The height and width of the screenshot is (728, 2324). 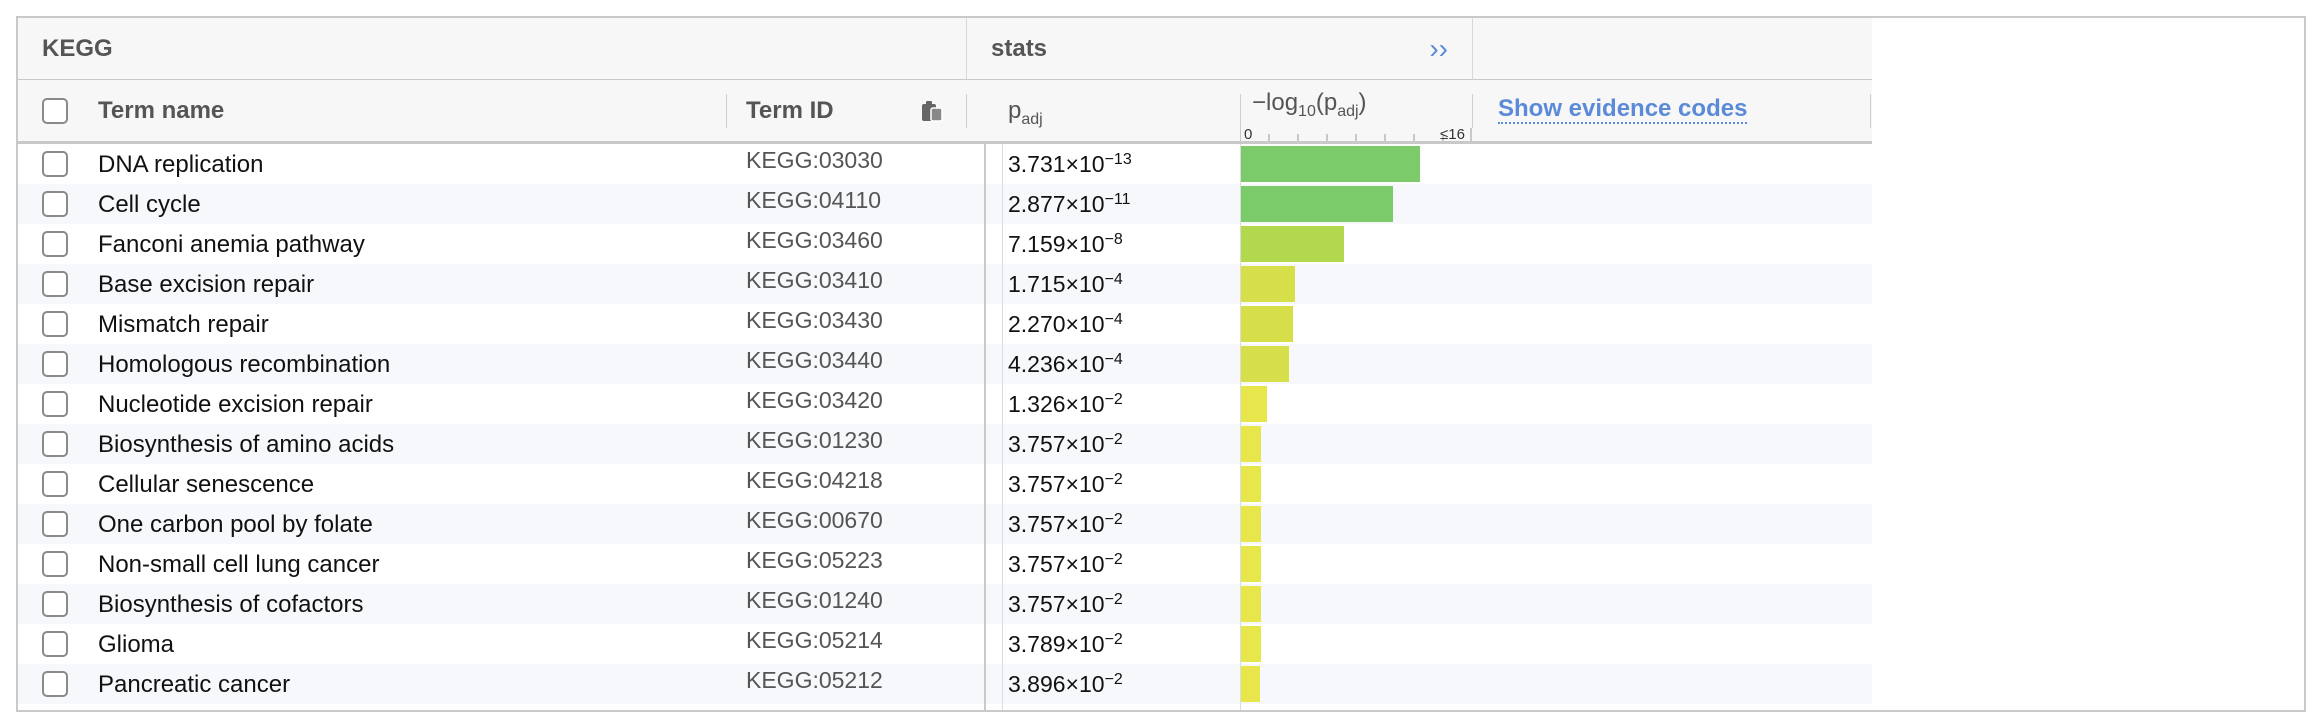 I want to click on padj-value: 2.270×10−4, so click(x=1065, y=324).